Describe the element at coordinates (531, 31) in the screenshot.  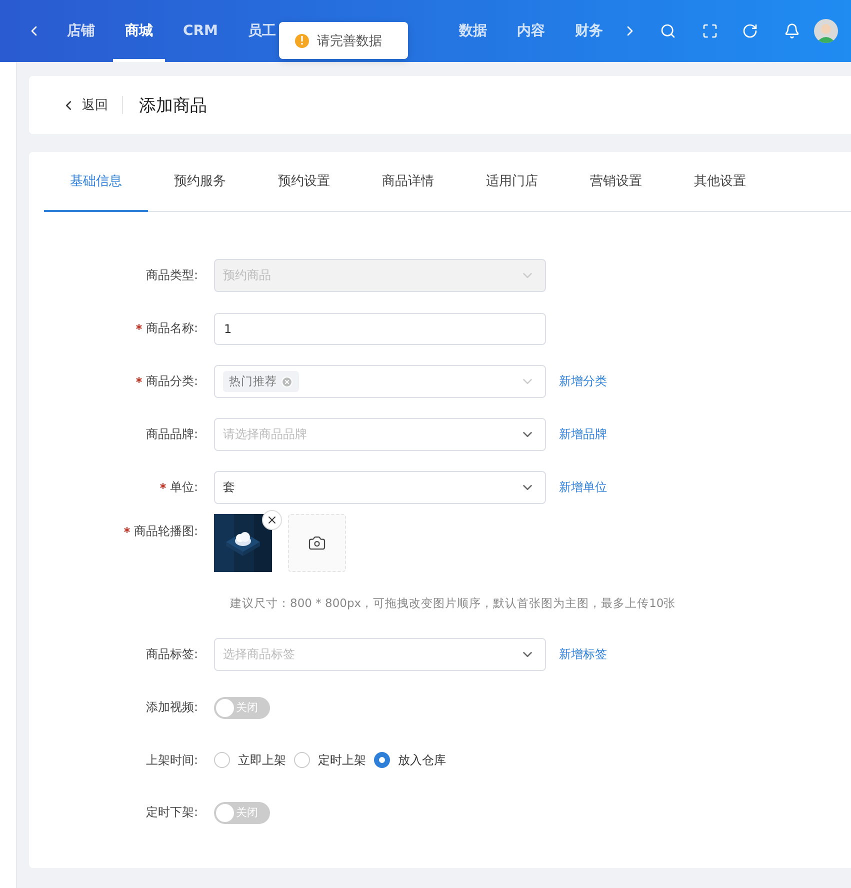
I see `nav-tab: 内容` at that location.